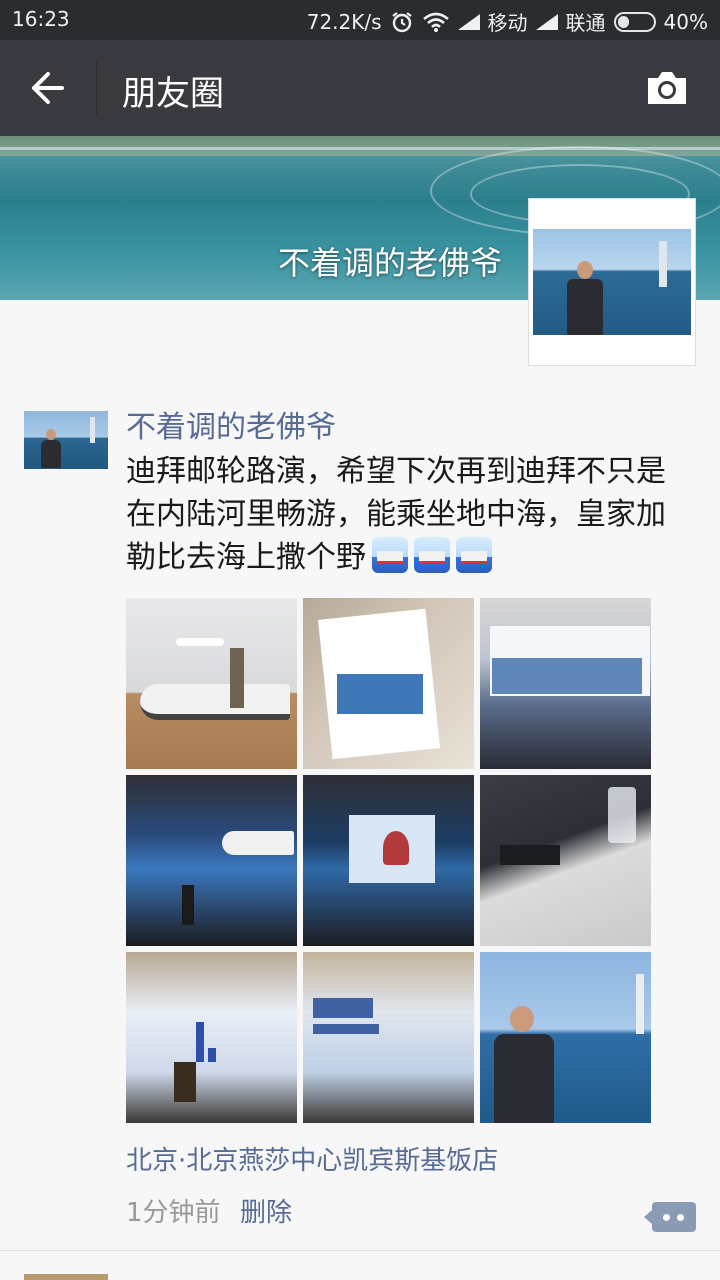 The width and height of the screenshot is (720, 1280). Describe the element at coordinates (435, 22) in the screenshot. I see `wifi-icon` at that location.